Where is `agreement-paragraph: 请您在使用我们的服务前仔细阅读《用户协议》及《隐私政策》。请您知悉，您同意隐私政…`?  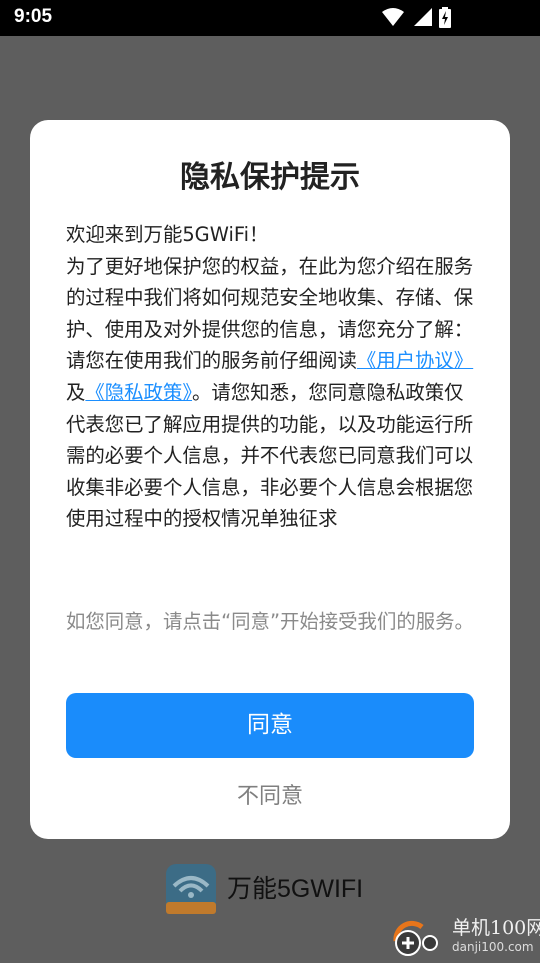 agreement-paragraph: 请您在使用我们的服务前仔细阅读《用户协议》及《隐私政策》。请您知悉，您同意隐私政… is located at coordinates (271, 440).